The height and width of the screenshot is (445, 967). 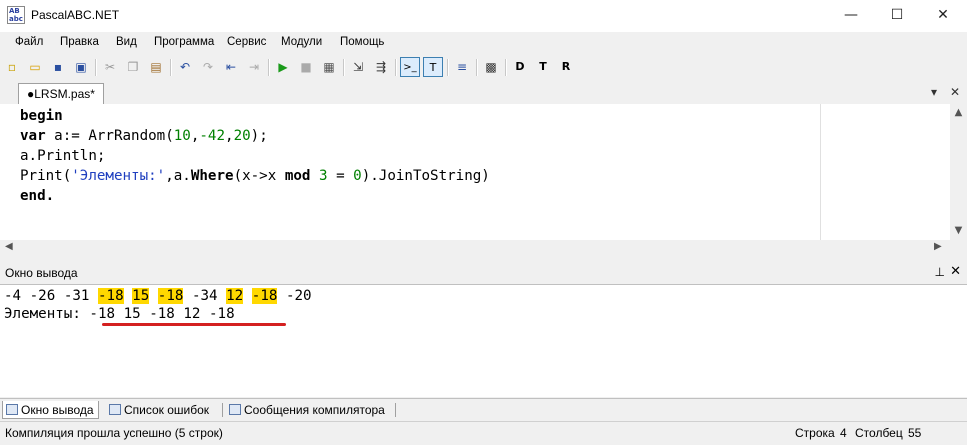 I want to click on tab-output-window: Окно вывода, so click(x=50, y=410).